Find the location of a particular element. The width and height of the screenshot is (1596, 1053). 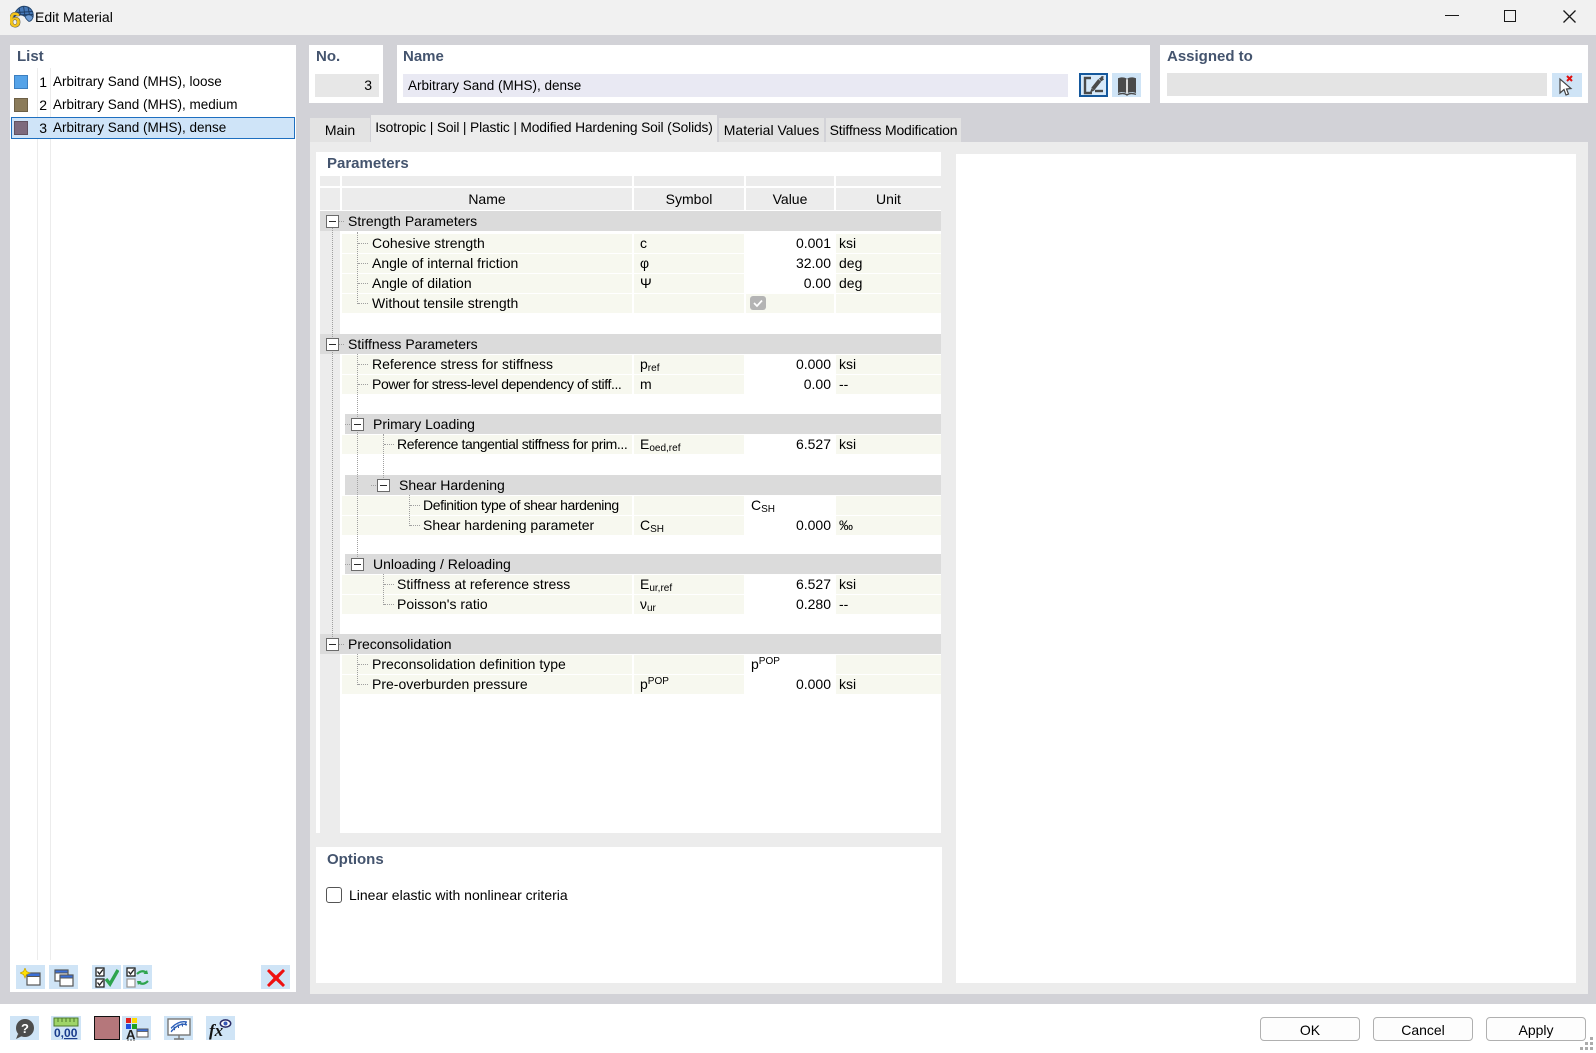

svg-text: A is located at coordinates (131, 1034).